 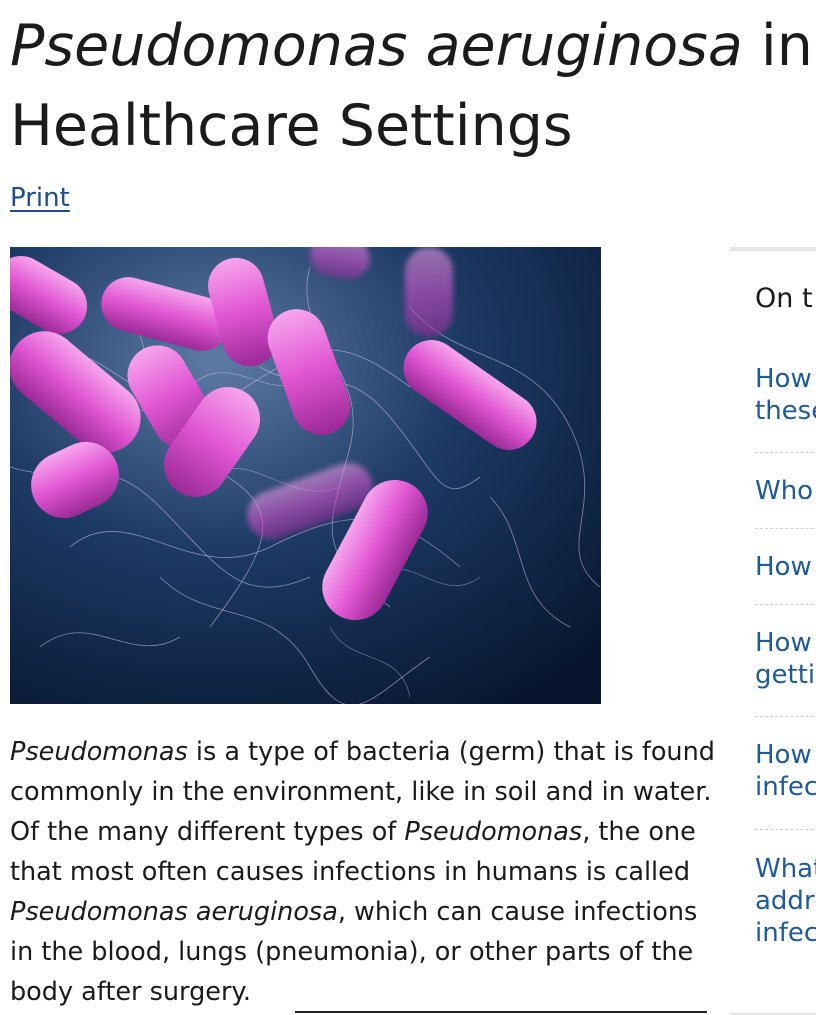 What do you see at coordinates (376, 46) in the screenshot?
I see `title-species-name: Pseudomonas aeruginosa` at bounding box center [376, 46].